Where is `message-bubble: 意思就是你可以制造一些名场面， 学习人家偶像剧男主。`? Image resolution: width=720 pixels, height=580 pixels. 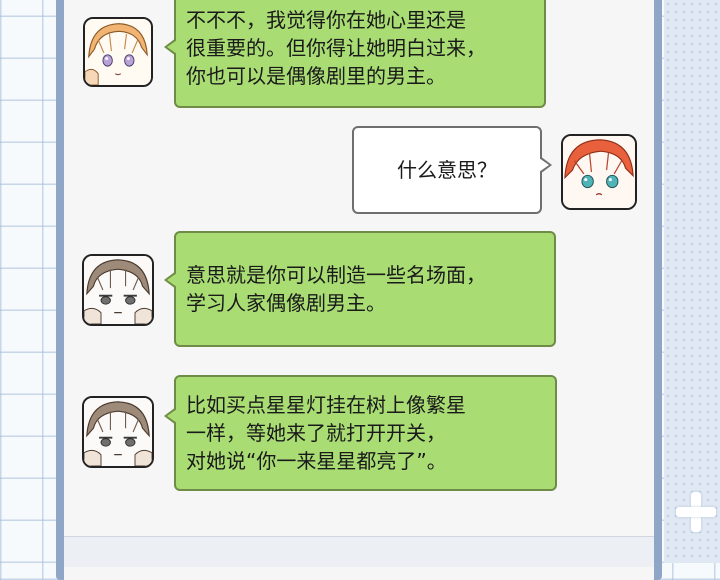
message-bubble: 意思就是你可以制造一些名场面， 学习人家偶像剧男主。 is located at coordinates (360, 289).